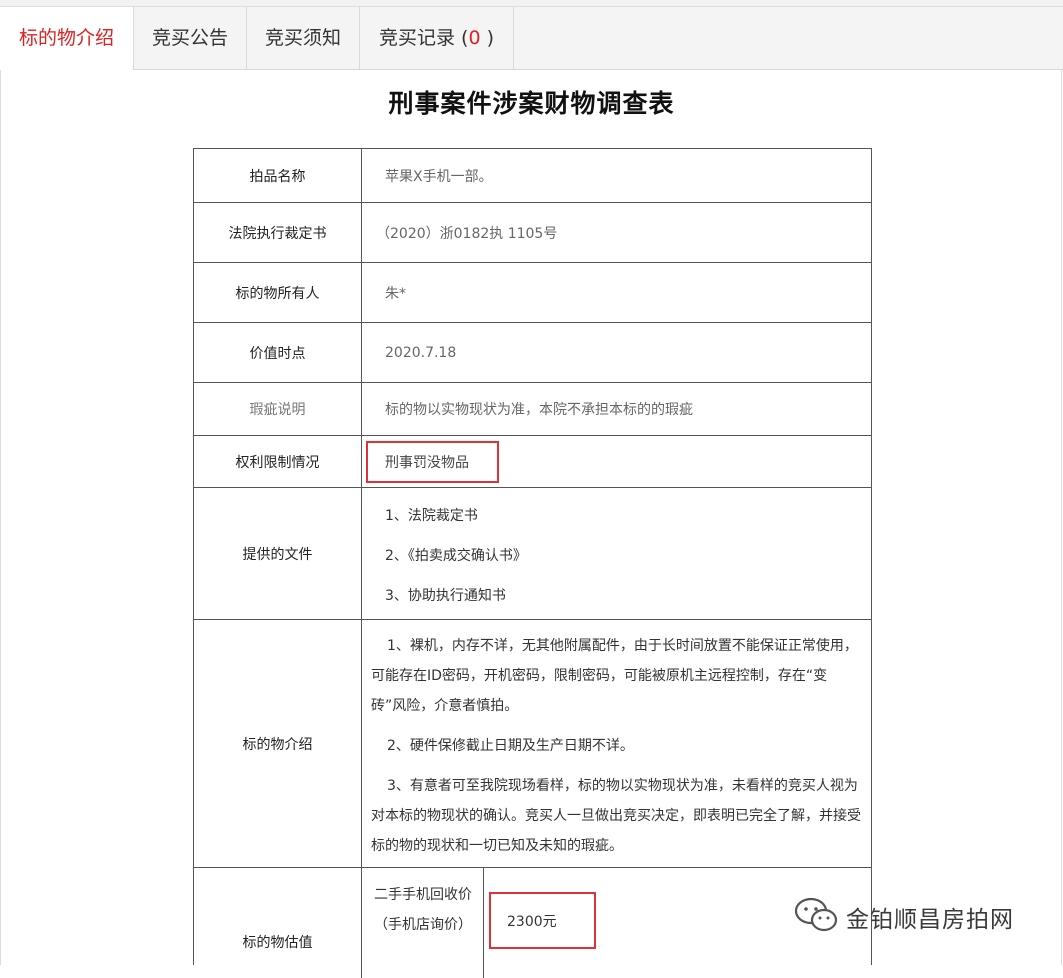 The width and height of the screenshot is (1063, 978). I want to click on tab-label-suffix: ), so click(490, 38).